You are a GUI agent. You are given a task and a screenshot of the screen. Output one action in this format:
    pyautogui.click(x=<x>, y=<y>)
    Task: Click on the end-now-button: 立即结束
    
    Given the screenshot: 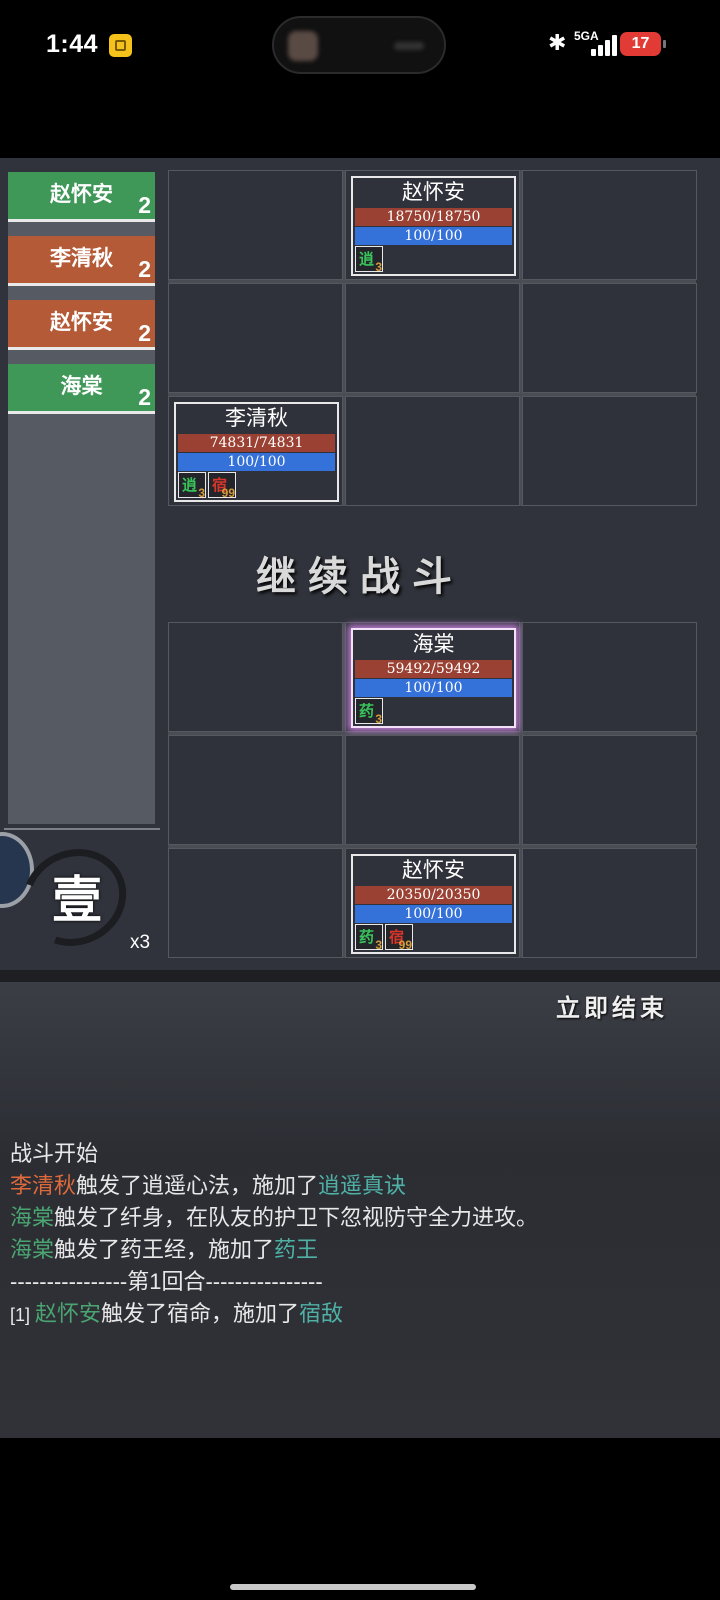 What is the action you would take?
    pyautogui.click(x=612, y=1005)
    